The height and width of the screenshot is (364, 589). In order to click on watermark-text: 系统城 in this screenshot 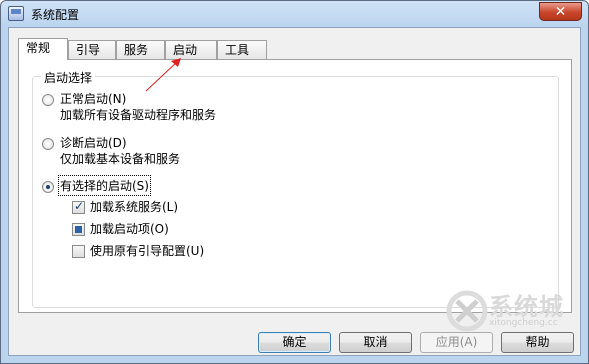, I will do `click(526, 307)`.